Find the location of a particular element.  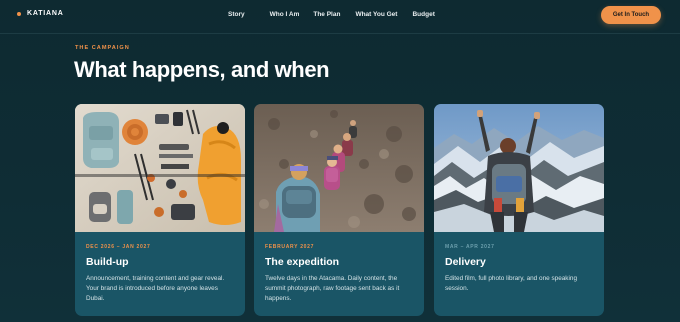

card-date: DEC 2026 – JAN 2027 is located at coordinates (118, 247).